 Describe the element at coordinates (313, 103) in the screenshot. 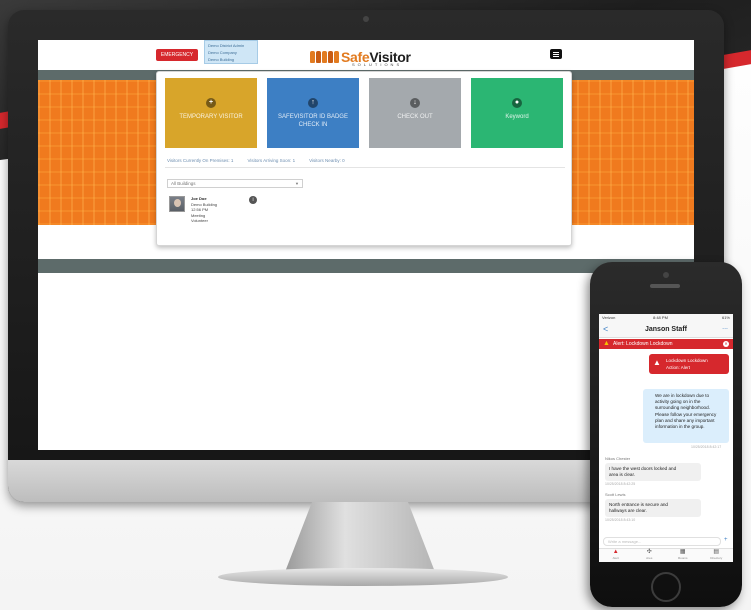

I see `arrow-up-circle-icon: ↑` at that location.